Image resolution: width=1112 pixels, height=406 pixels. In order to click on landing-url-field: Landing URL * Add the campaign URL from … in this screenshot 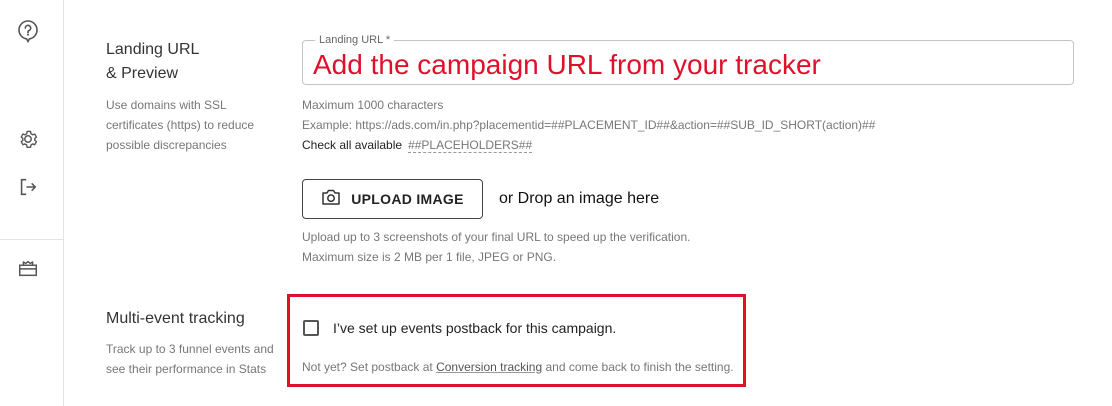, I will do `click(688, 59)`.